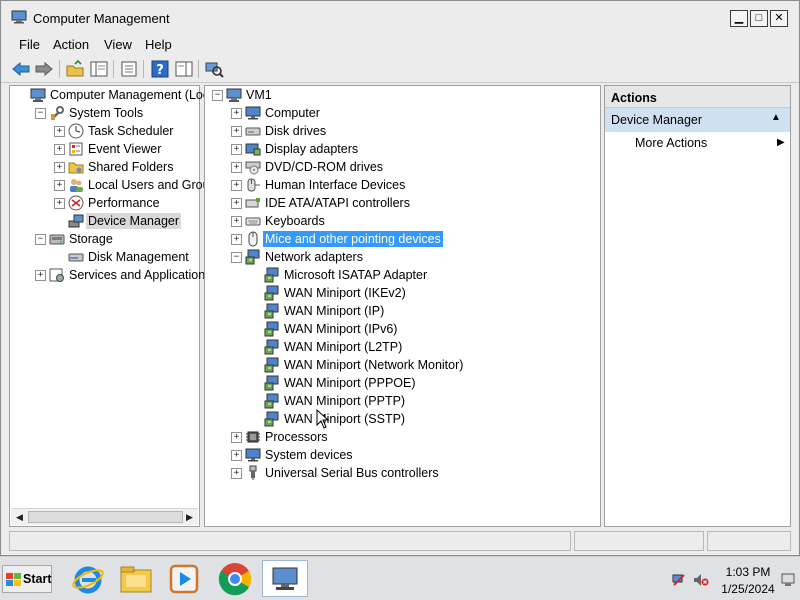 The width and height of the screenshot is (800, 600). What do you see at coordinates (402, 329) in the screenshot?
I see `tree-item-wan-miniport-ipv6: WAN Miniport (IPv6)` at bounding box center [402, 329].